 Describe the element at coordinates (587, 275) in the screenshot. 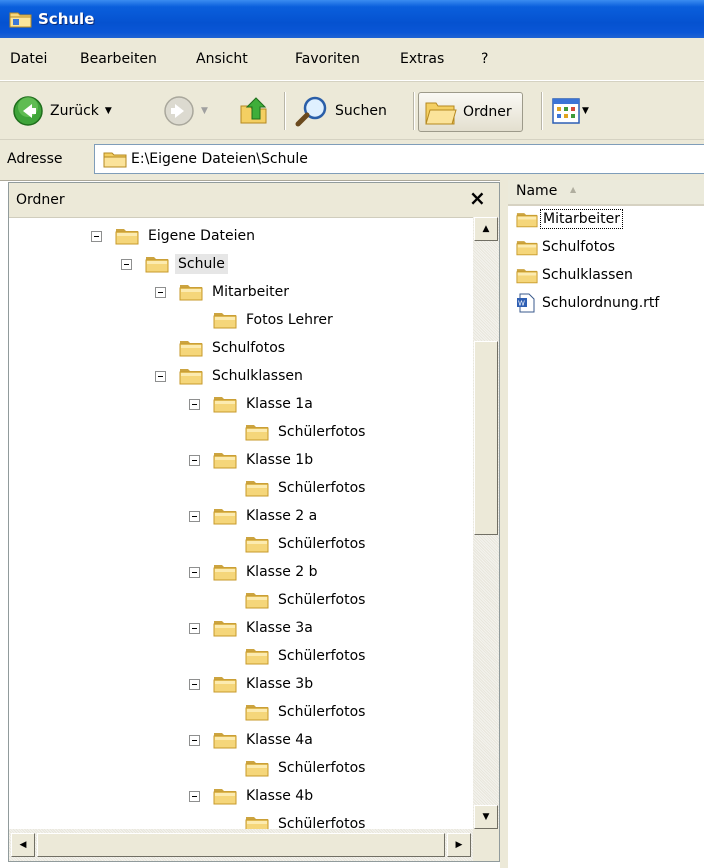

I see `file-name: Schulklassen` at that location.